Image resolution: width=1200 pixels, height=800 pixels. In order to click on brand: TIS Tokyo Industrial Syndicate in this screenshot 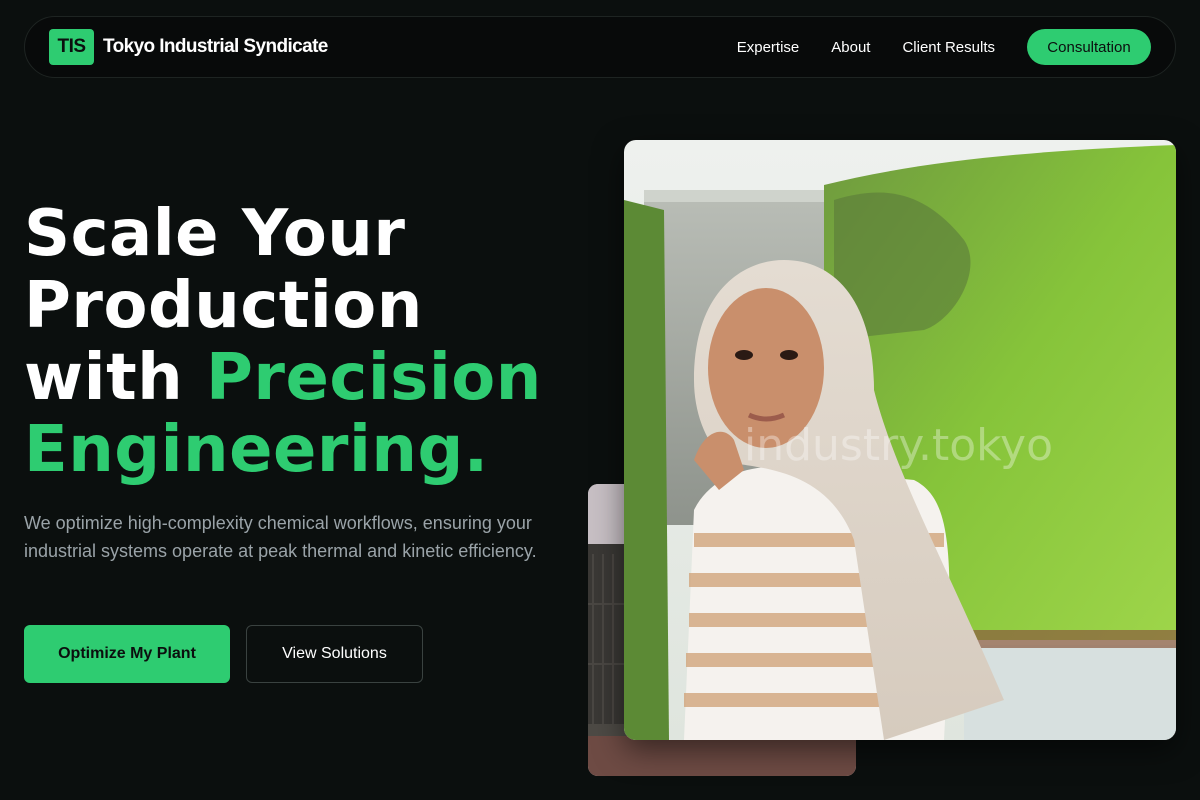, I will do `click(188, 47)`.